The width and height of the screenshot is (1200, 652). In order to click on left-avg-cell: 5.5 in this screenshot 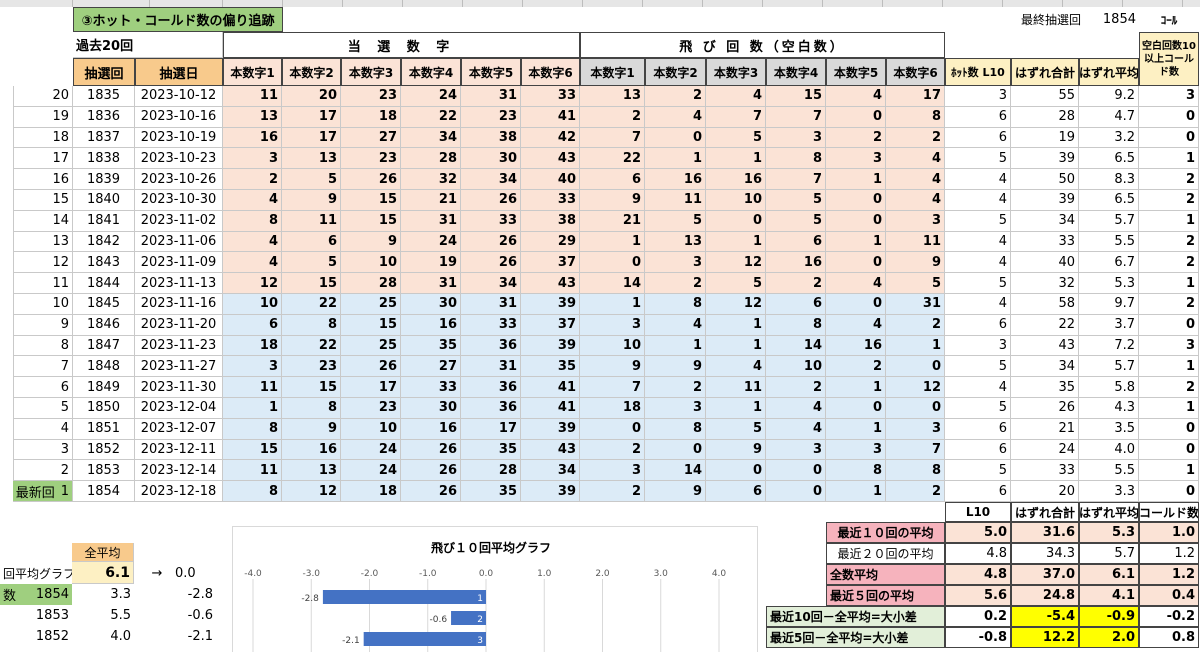, I will do `click(103, 615)`.